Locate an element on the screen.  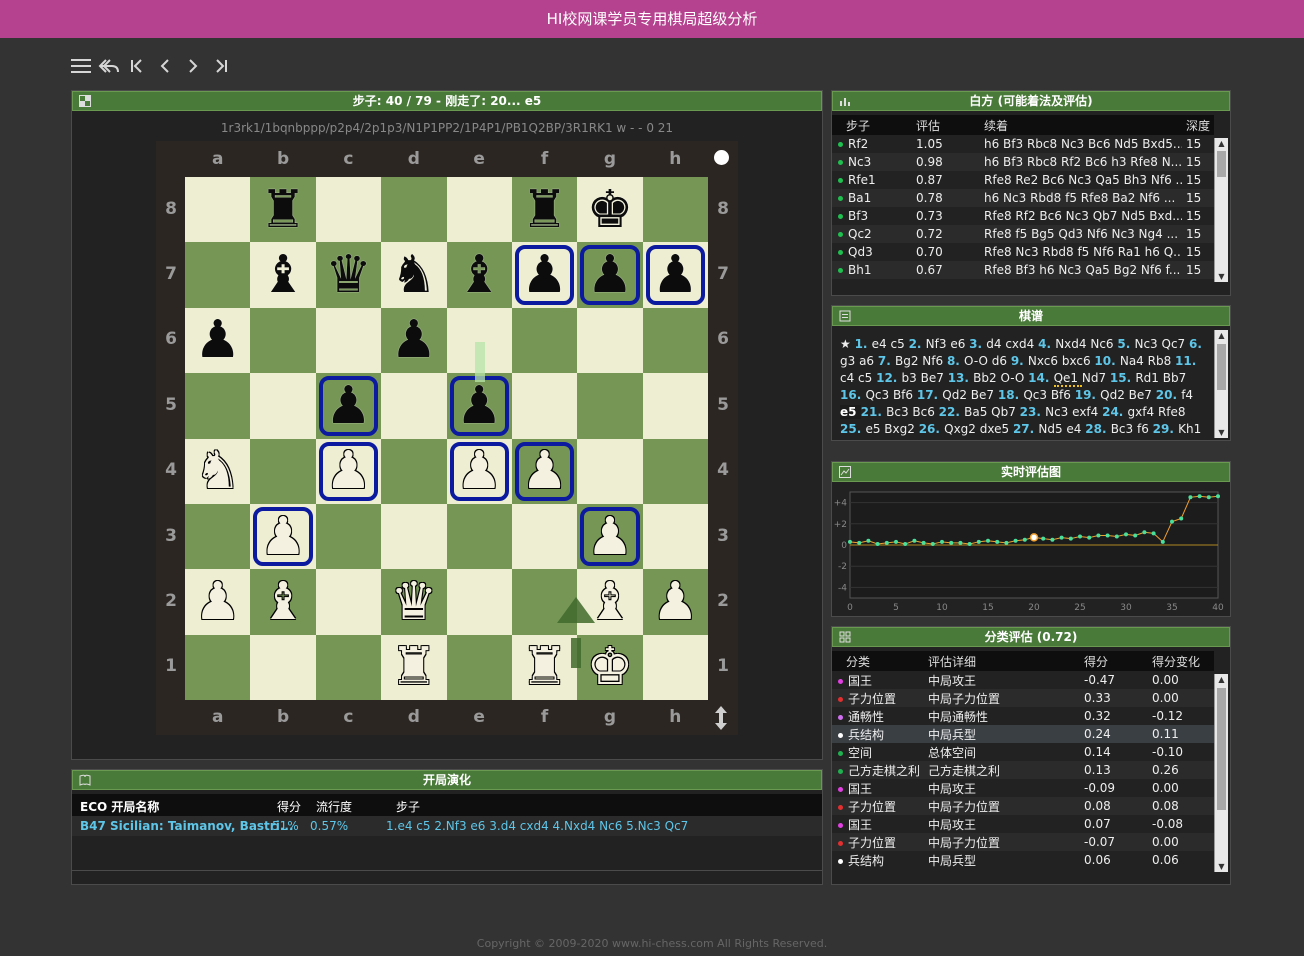
white-pawn-icon: ♟ is located at coordinates (610, 537).